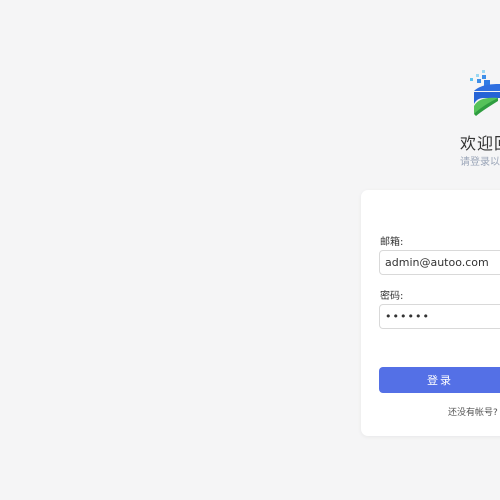 Image resolution: width=500 pixels, height=500 pixels. Describe the element at coordinates (480, 143) in the screenshot. I see `welcome-title: 欢迎回` at that location.